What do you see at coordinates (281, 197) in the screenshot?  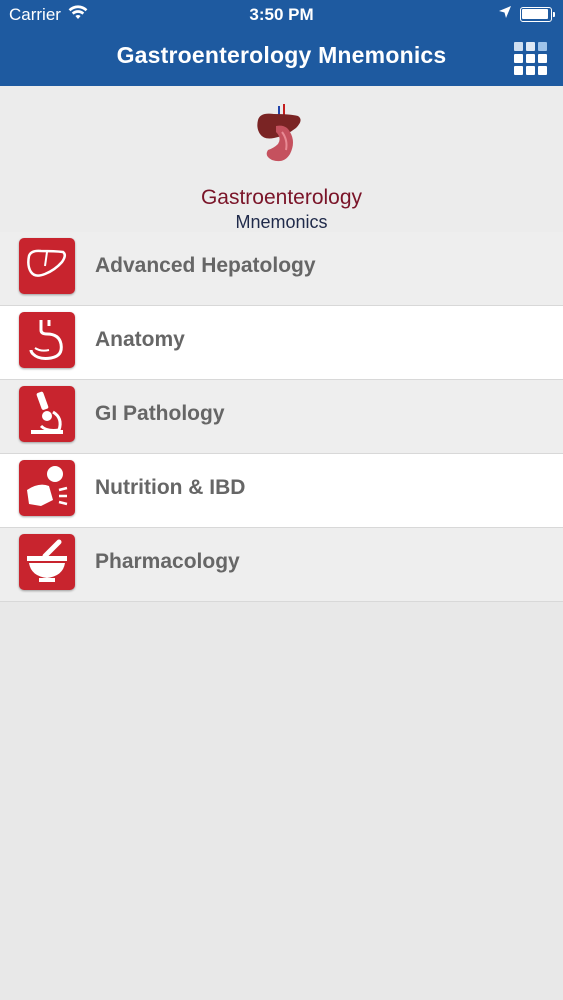 I see `logo-title: Gastroenterology` at bounding box center [281, 197].